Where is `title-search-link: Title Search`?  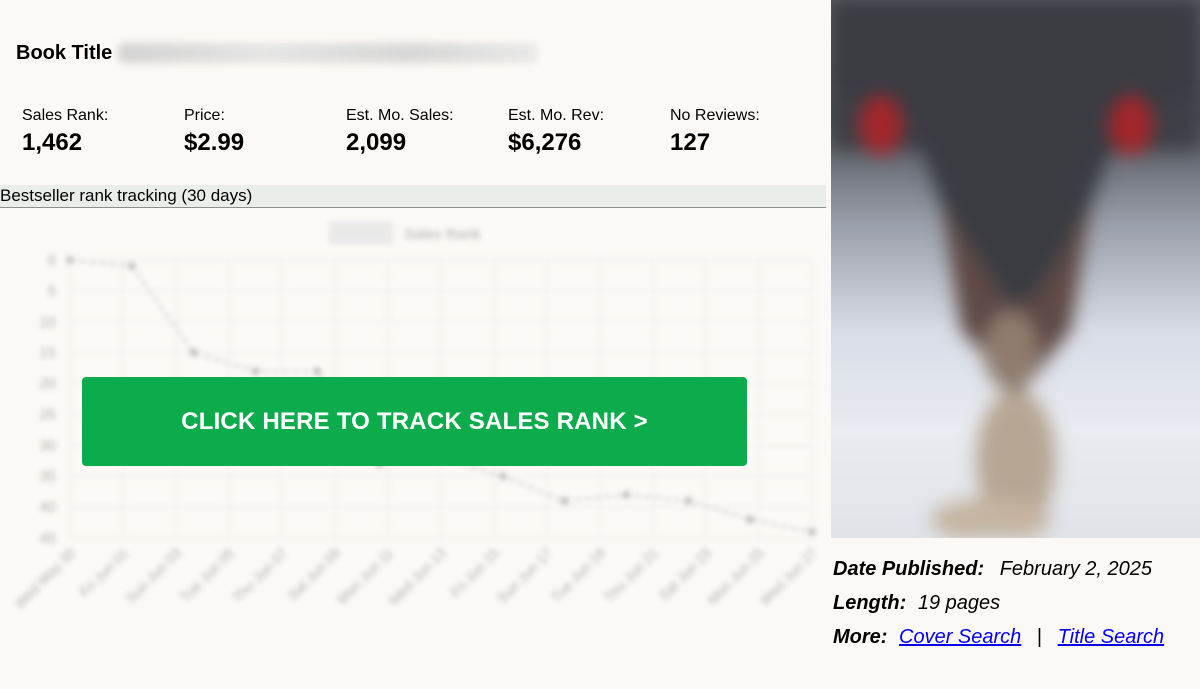
title-search-link: Title Search is located at coordinates (1111, 637).